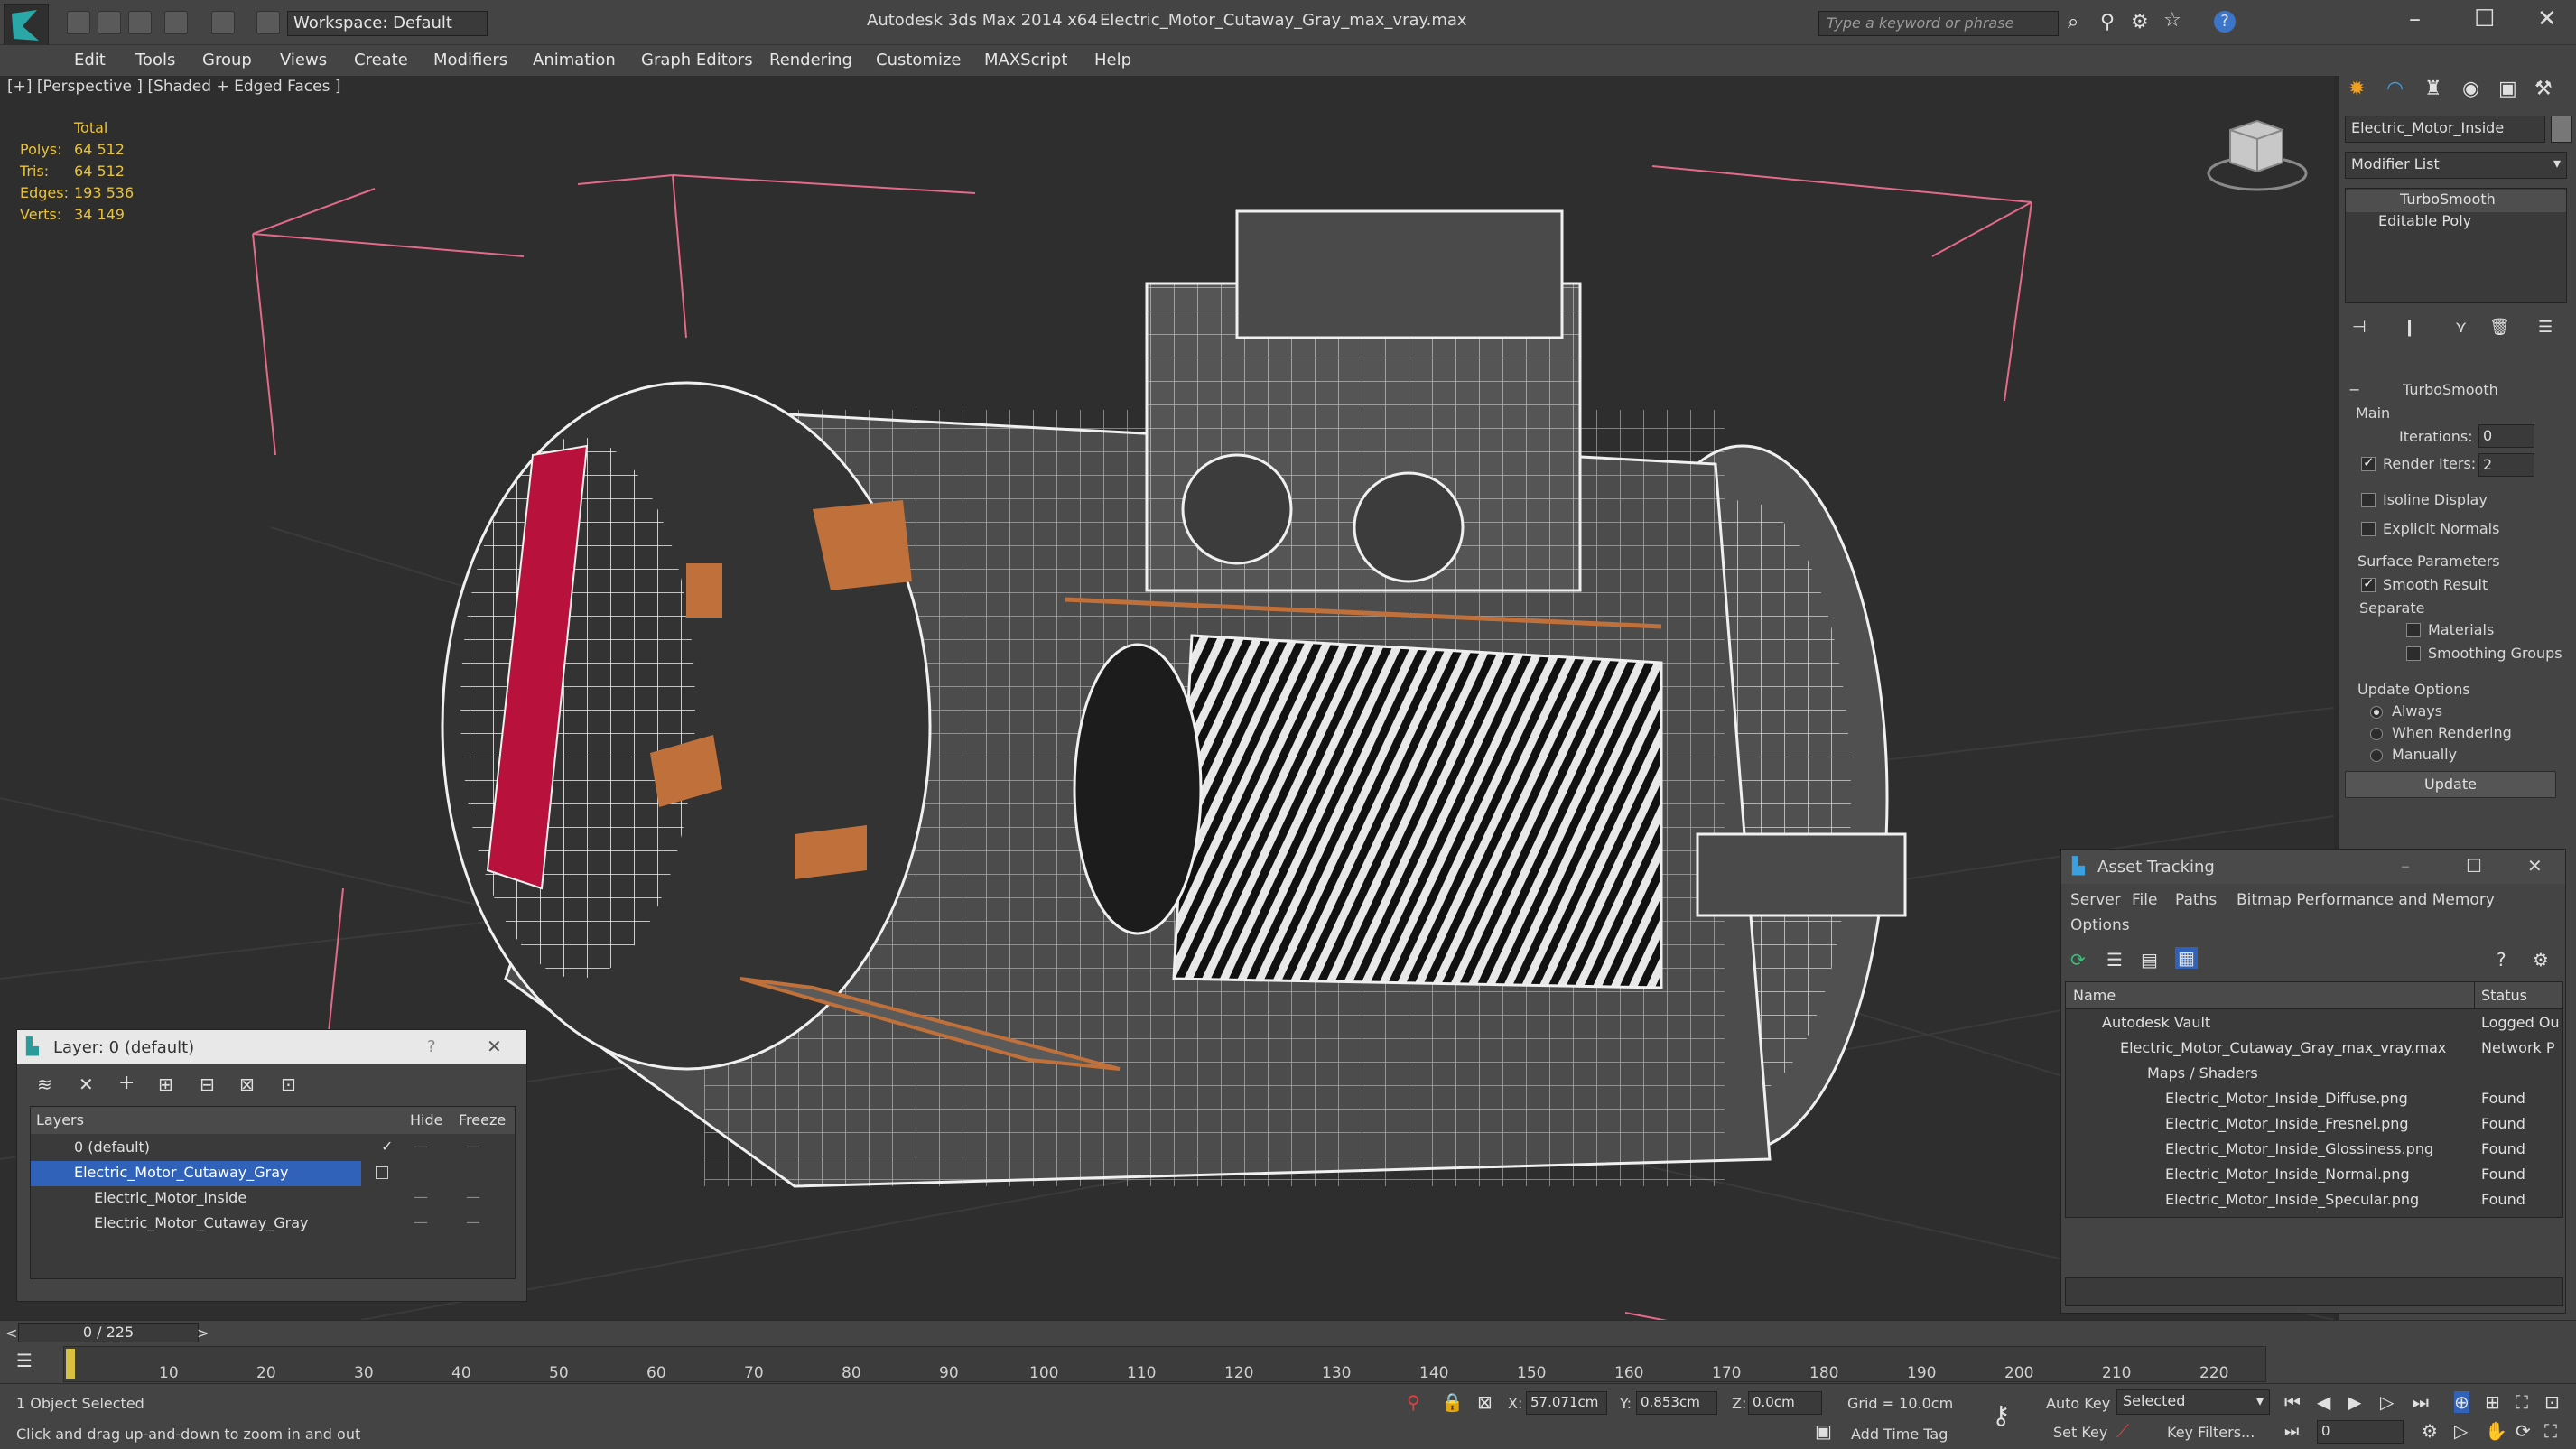 The image size is (2576, 1449). Describe the element at coordinates (2172, 20) in the screenshot. I see `favorites-star-icon: ☆` at that location.